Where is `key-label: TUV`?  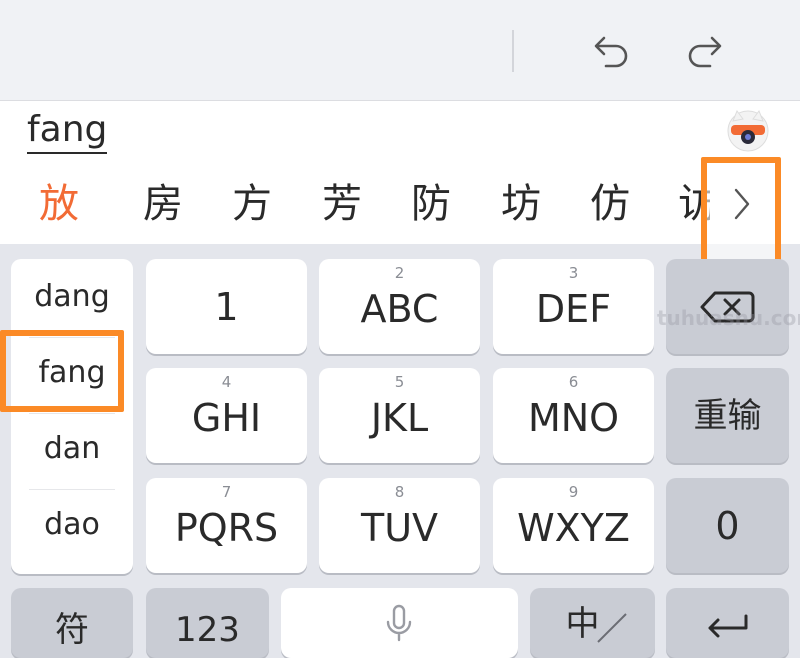 key-label: TUV is located at coordinates (399, 528).